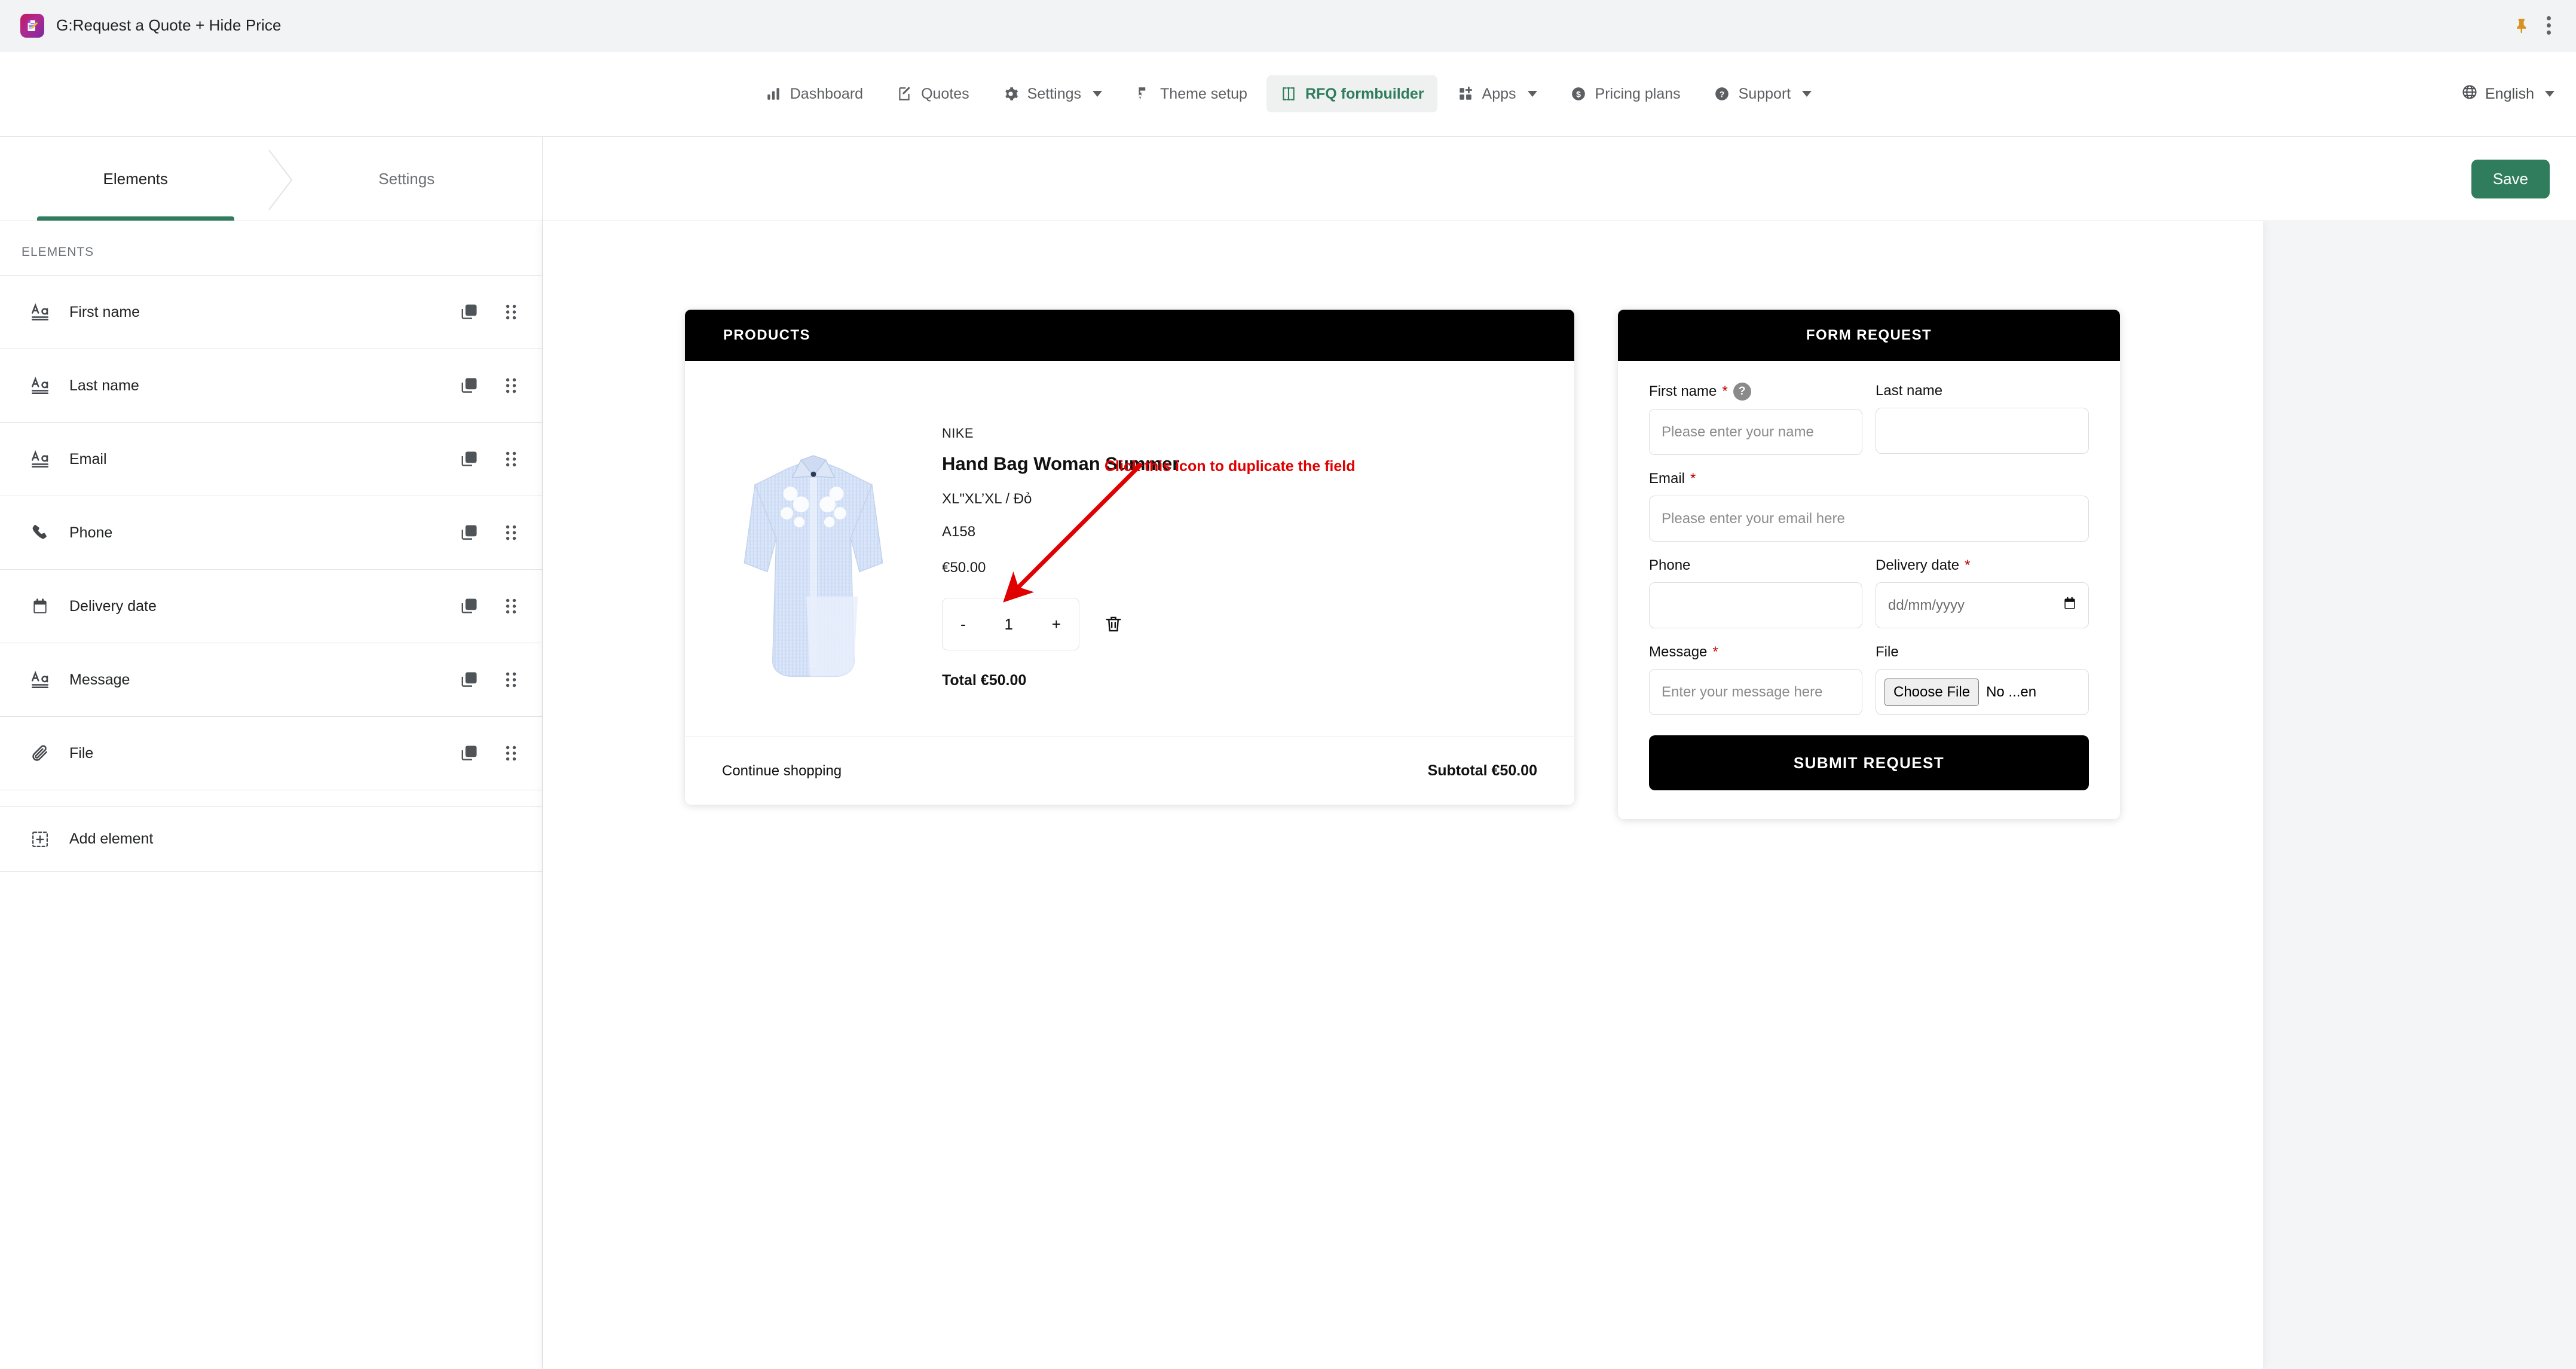  I want to click on tab-label: Elements, so click(135, 178).